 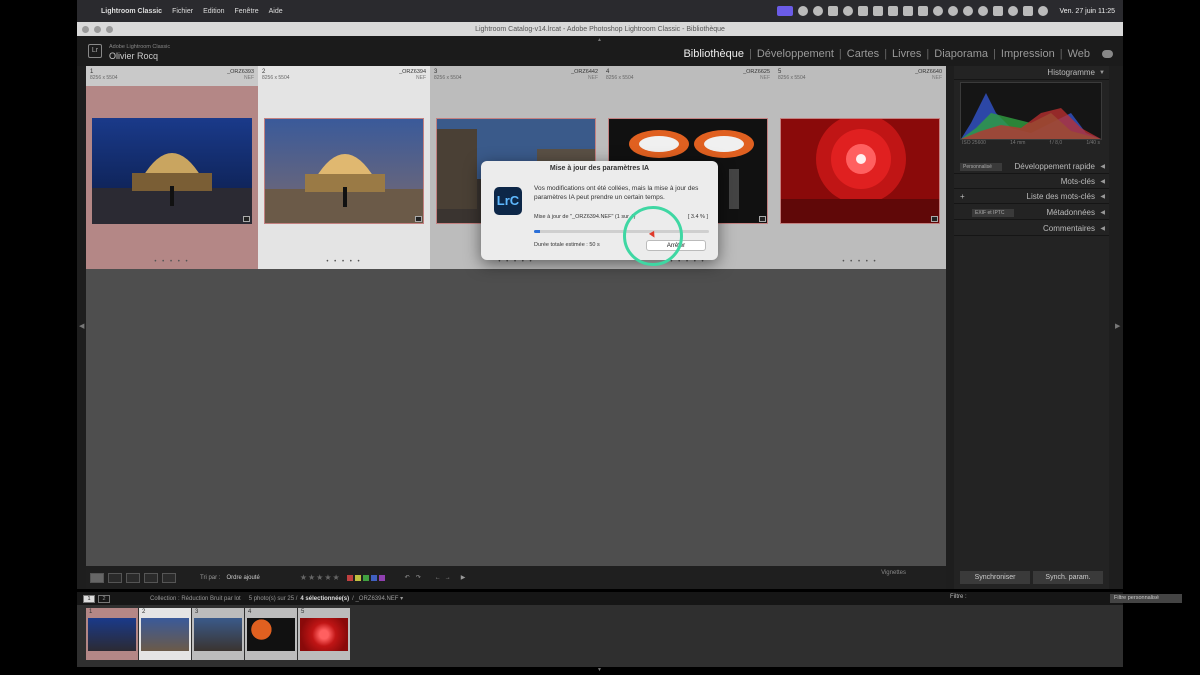 I want to click on panel-keywords-label: Mots-clés, so click(x=1077, y=181).